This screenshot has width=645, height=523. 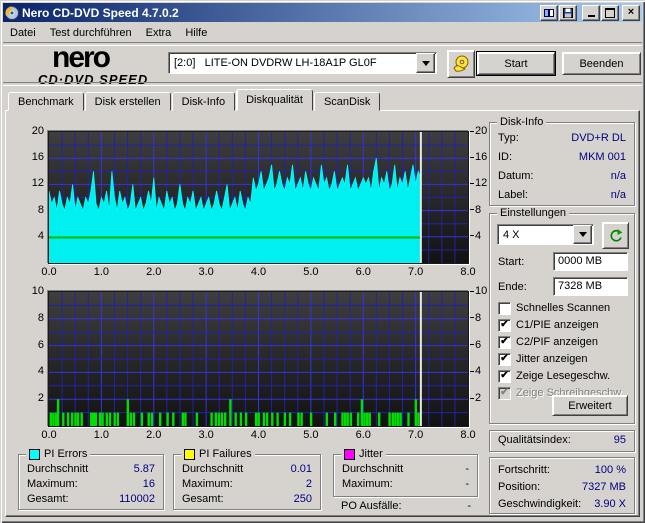 What do you see at coordinates (504, 308) in the screenshot?
I see `checkbox-schnelles-scannen` at bounding box center [504, 308].